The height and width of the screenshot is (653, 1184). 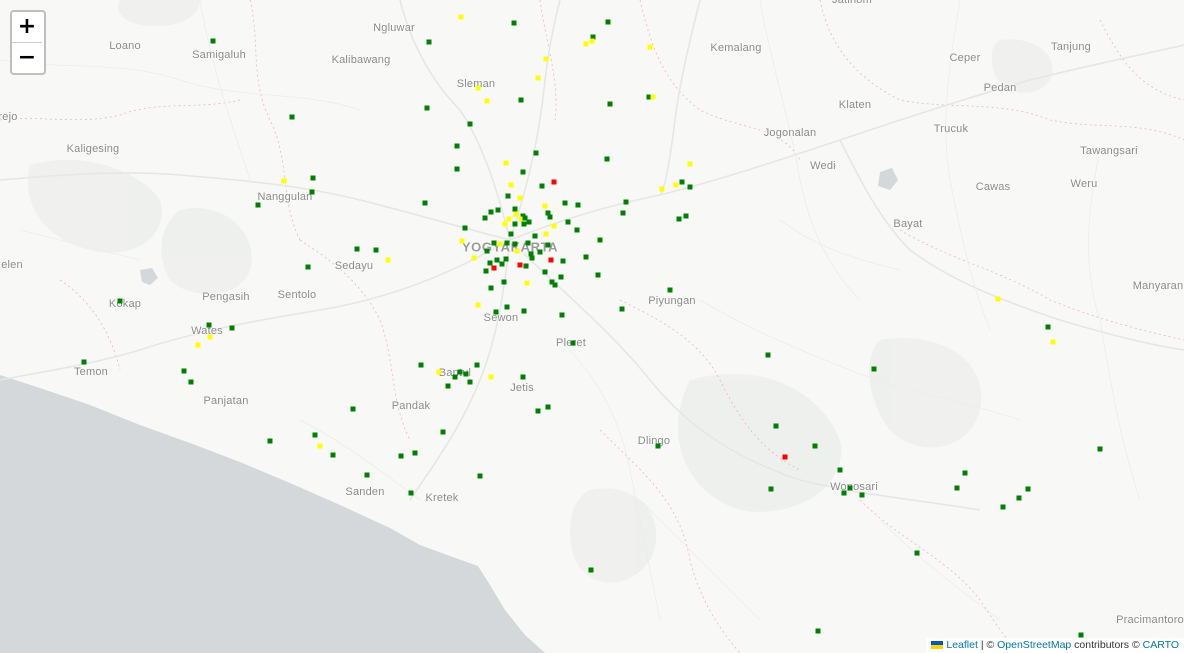 I want to click on openstreetmap-link: OpenStreetMap, so click(x=1034, y=645).